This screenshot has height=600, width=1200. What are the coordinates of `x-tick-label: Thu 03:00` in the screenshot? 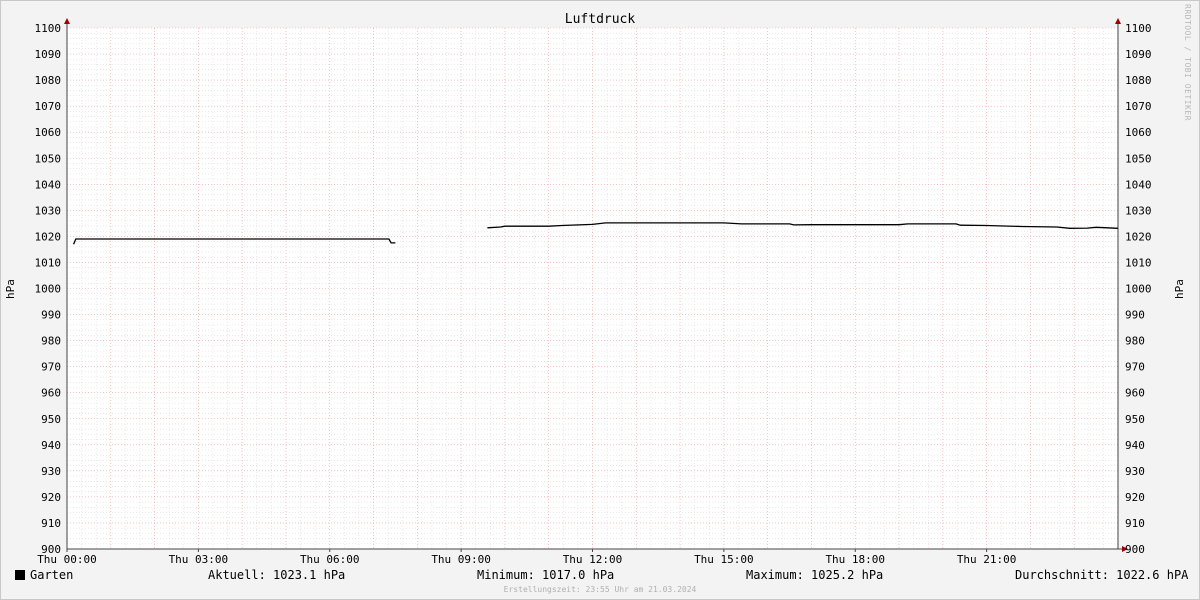 It's located at (199, 559).